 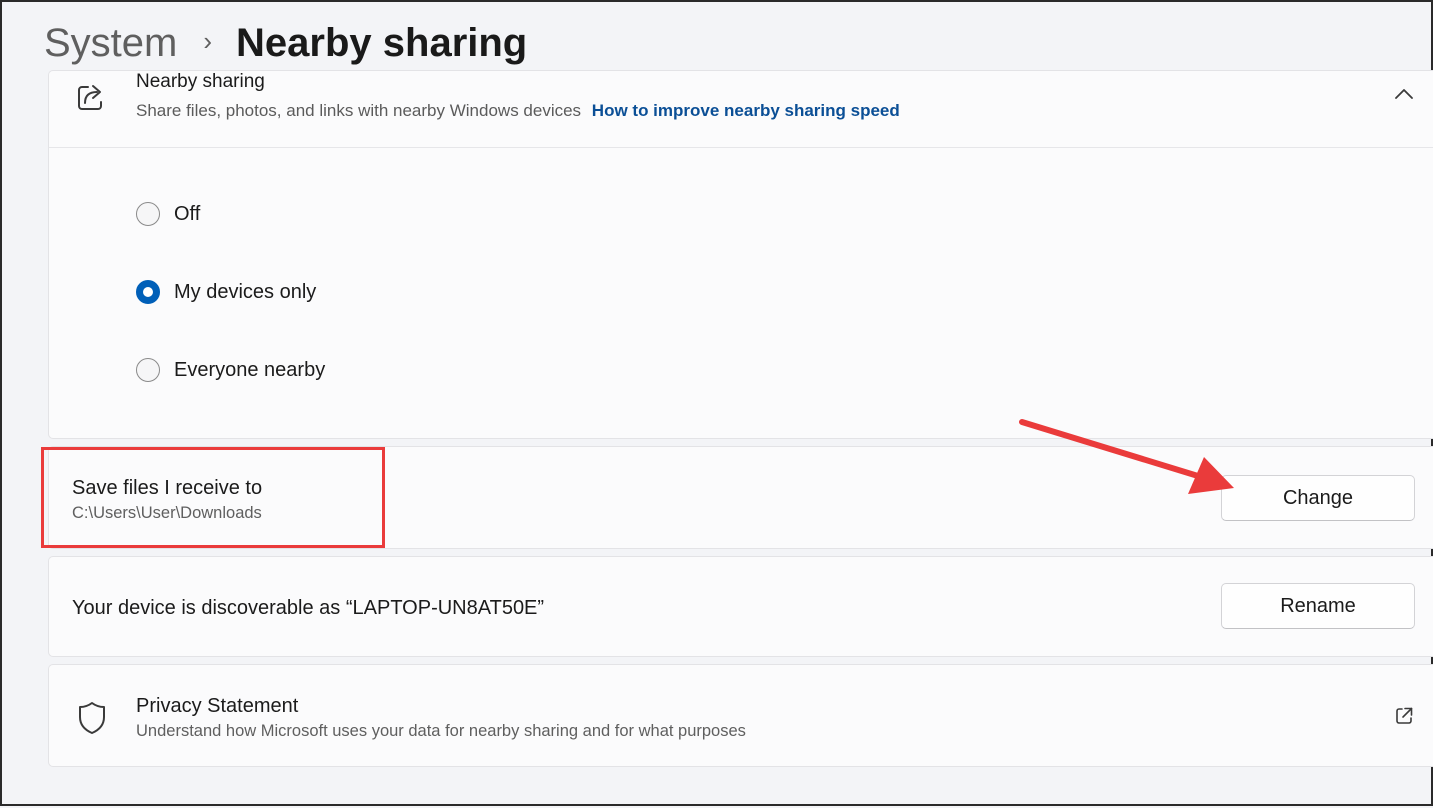 I want to click on share-icon, so click(x=90, y=97).